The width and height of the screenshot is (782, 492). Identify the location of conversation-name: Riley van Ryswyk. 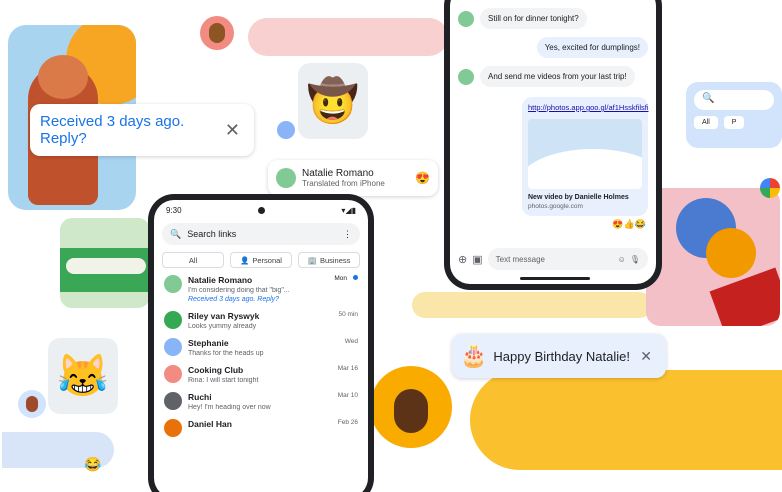
(224, 316).